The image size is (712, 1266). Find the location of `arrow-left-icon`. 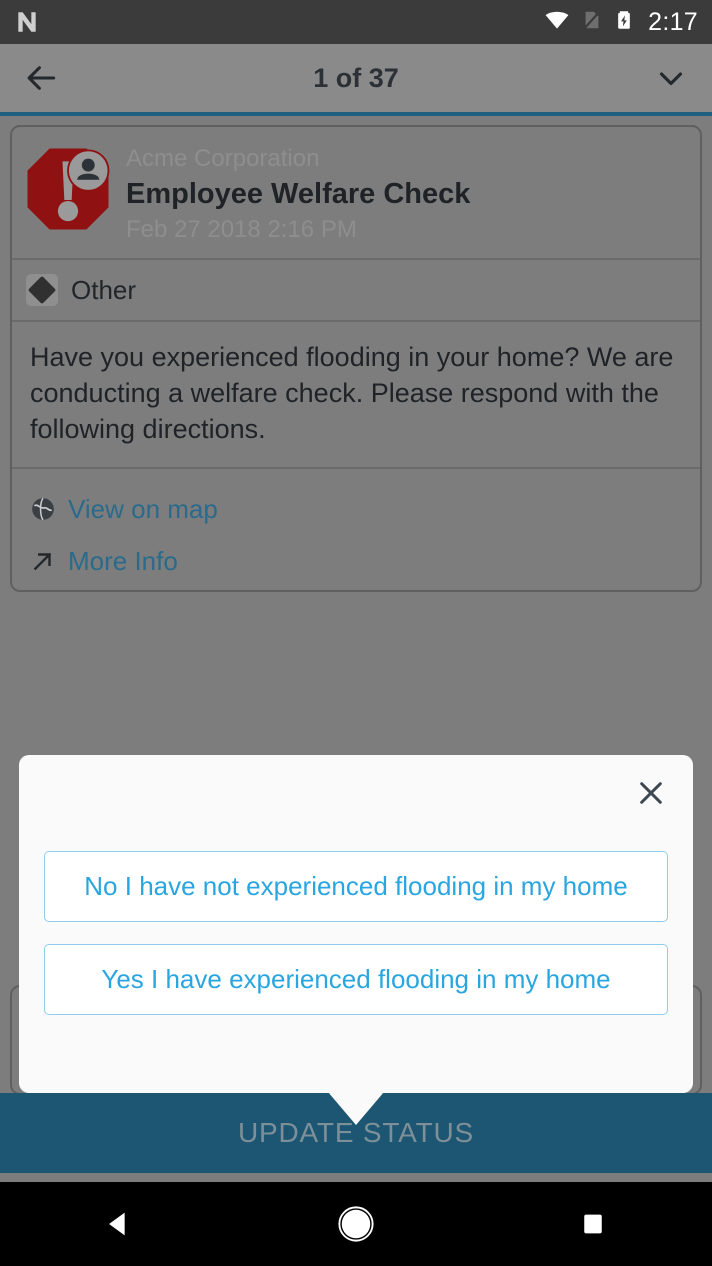

arrow-left-icon is located at coordinates (41, 78).